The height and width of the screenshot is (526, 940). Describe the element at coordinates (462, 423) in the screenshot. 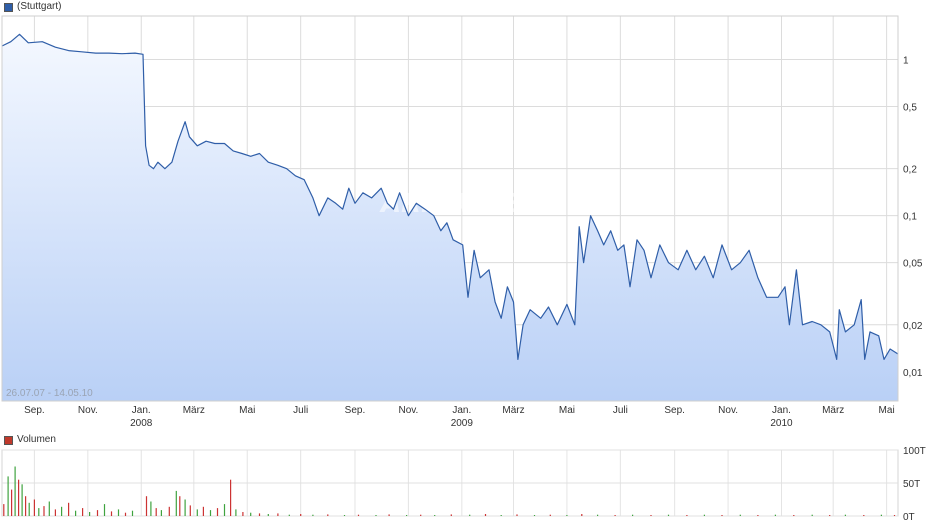

I see `x-year-label: 2009` at that location.